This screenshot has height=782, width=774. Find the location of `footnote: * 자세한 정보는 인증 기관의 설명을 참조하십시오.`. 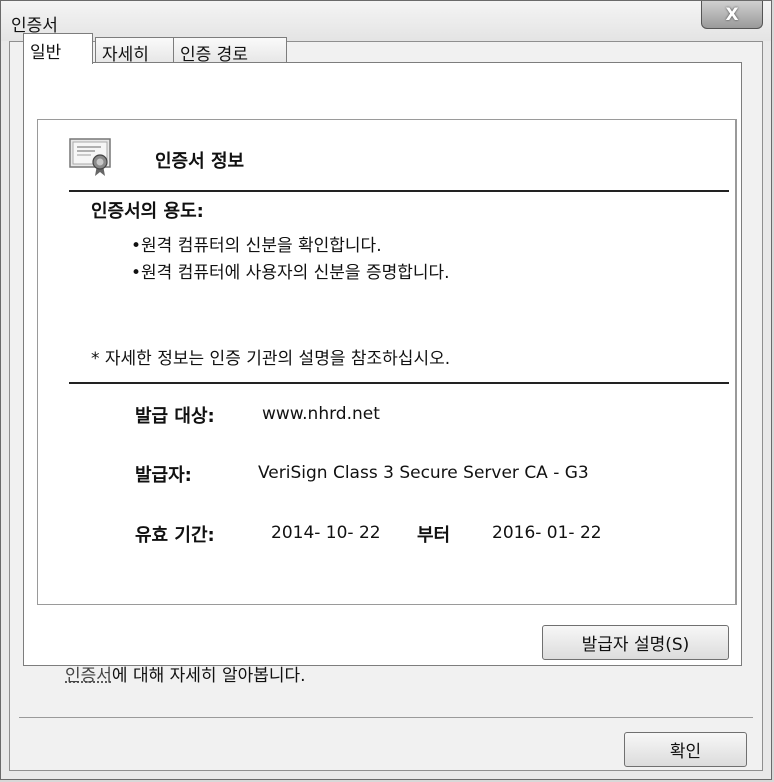

footnote: * 자세한 정보는 인증 기관의 설명을 참조하십시오. is located at coordinates (271, 359).